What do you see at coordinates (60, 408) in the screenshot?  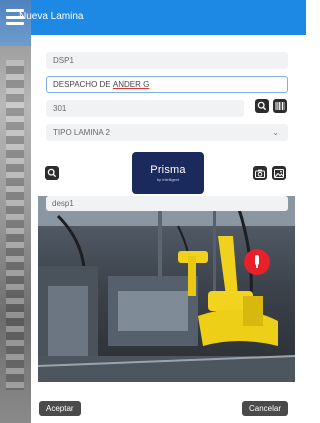 I see `accept-button: Aceptar` at bounding box center [60, 408].